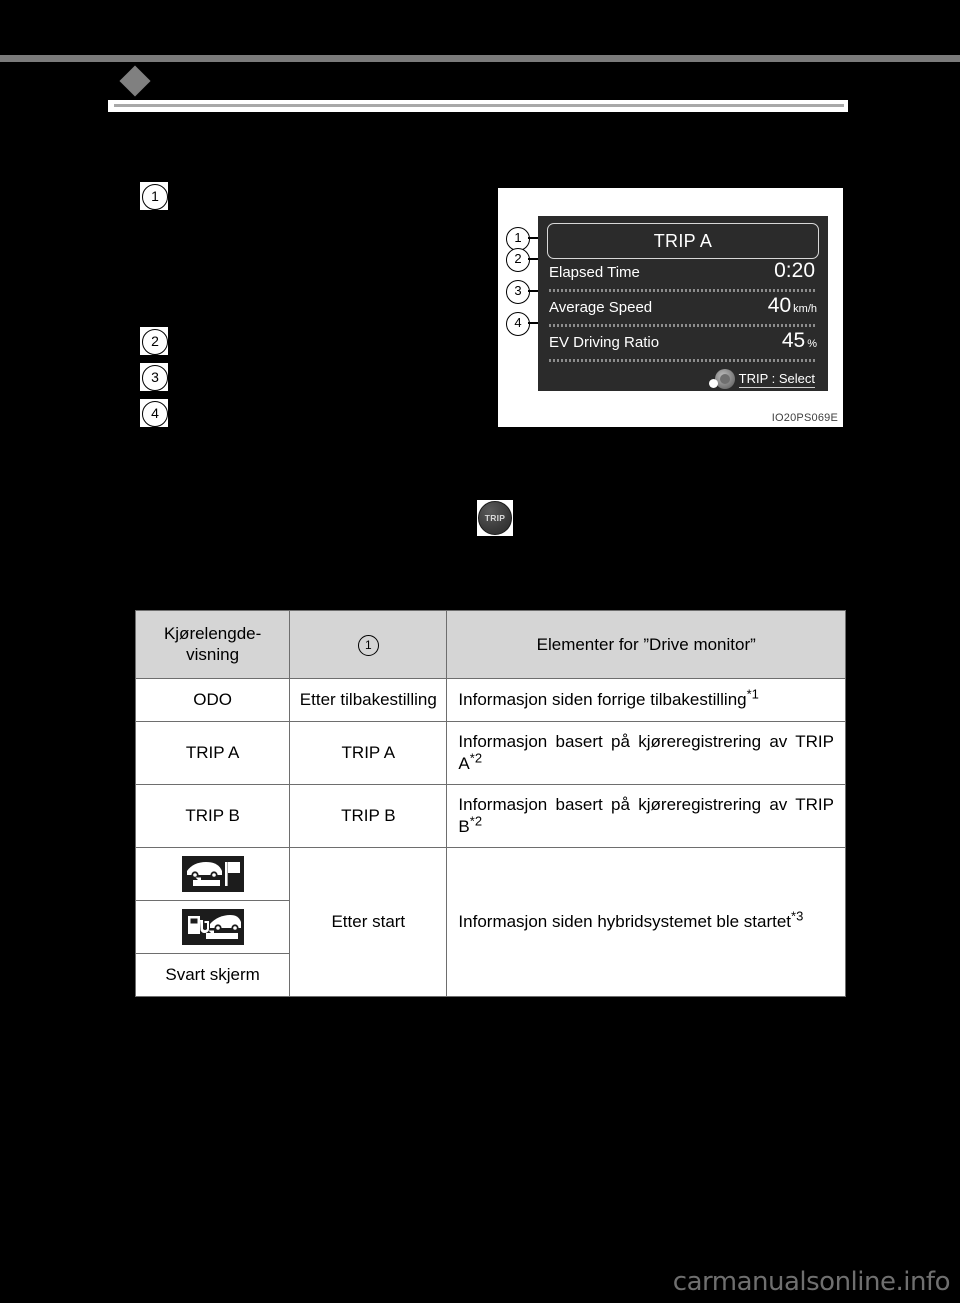 This screenshot has height=1303, width=960. Describe the element at coordinates (812, 344) in the screenshot. I see `meter-unit-ev-driving-ratio: %` at that location.